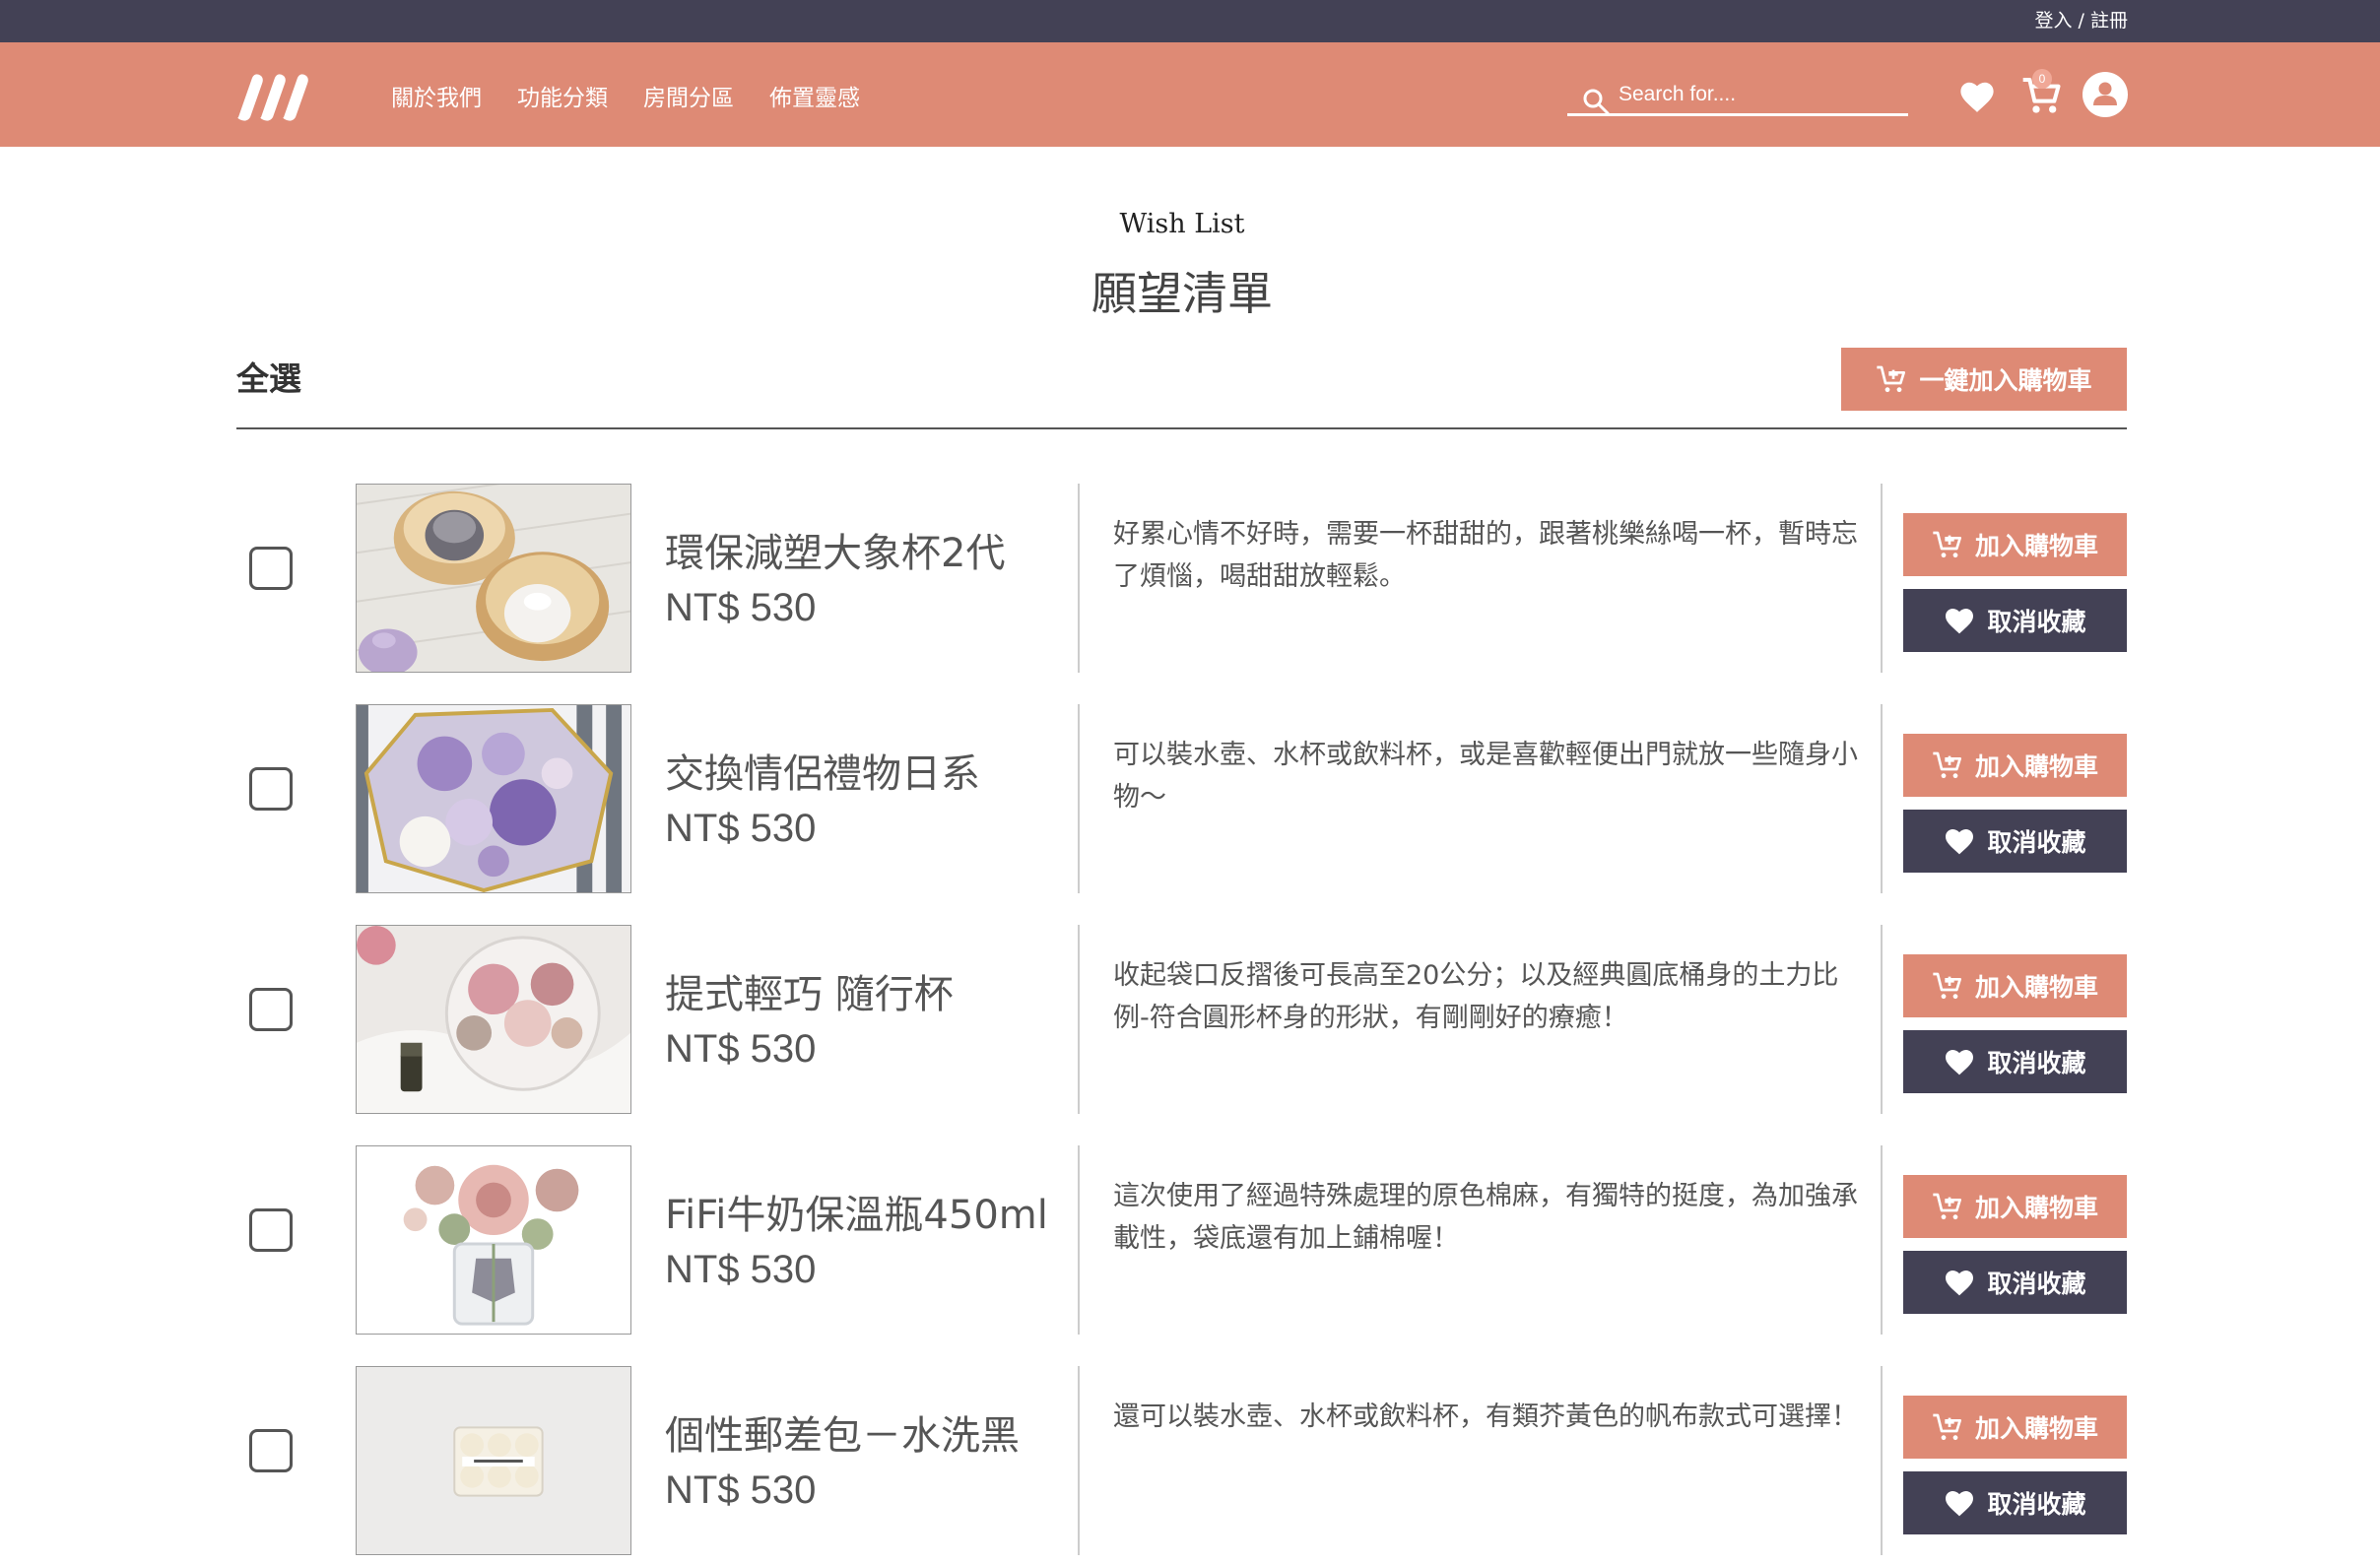 This screenshot has width=2380, height=1564. I want to click on cart-count-badge: 0, so click(2042, 79).